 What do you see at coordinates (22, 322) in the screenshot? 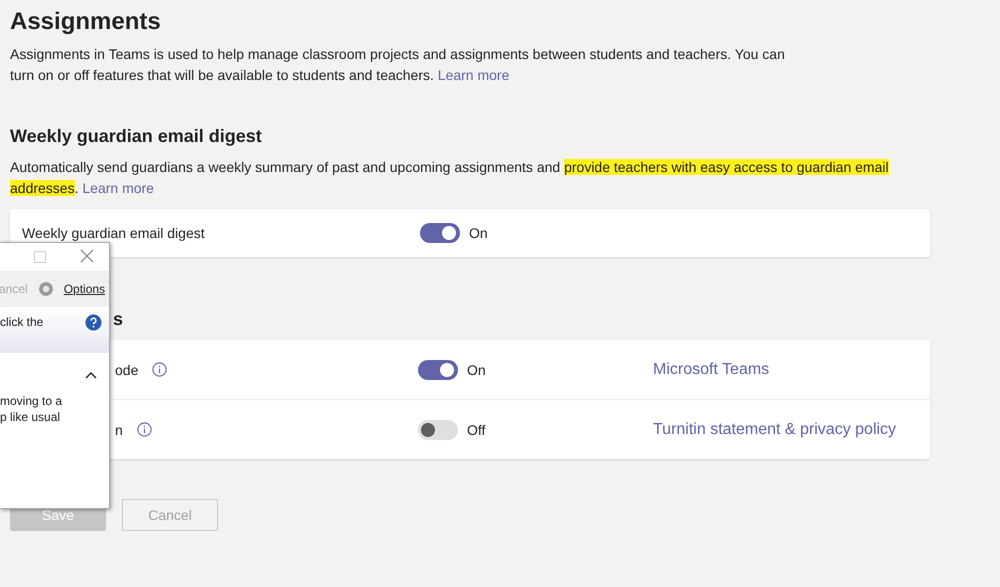
I see `help-text: click the` at bounding box center [22, 322].